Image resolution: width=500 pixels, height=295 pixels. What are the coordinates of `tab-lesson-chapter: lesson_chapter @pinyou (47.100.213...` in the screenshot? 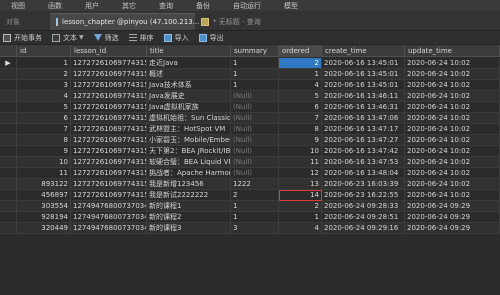 It's located at (124, 21).